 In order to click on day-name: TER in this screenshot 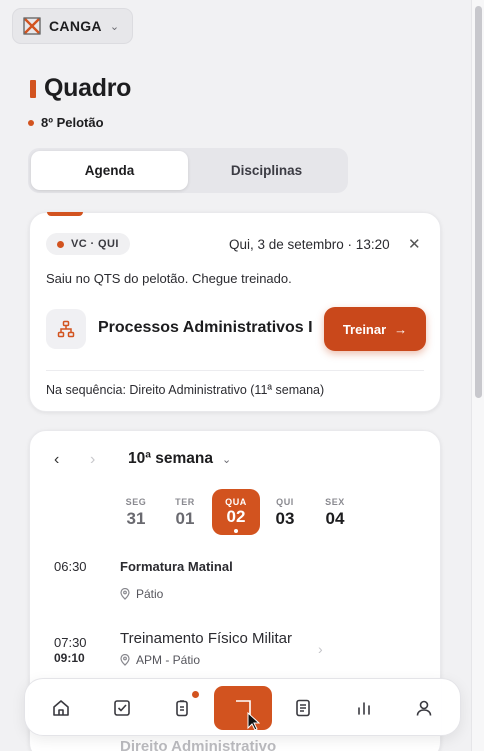, I will do `click(185, 502)`.